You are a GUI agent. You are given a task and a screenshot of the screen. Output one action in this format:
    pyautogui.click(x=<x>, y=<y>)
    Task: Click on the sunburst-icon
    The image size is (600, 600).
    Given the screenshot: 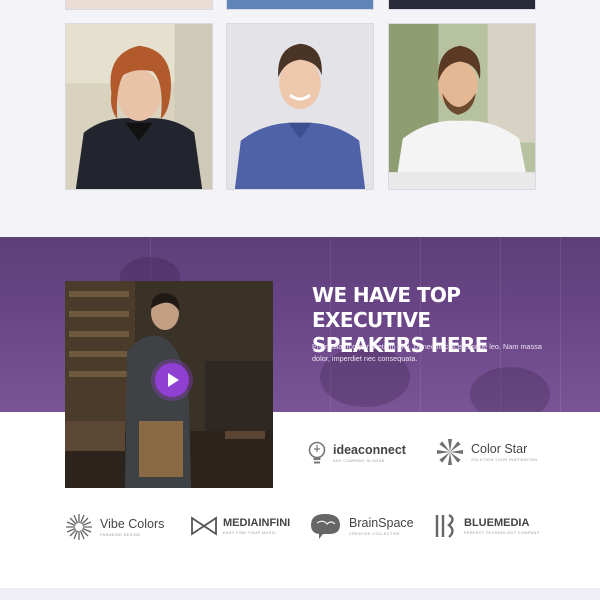 What is the action you would take?
    pyautogui.click(x=79, y=527)
    